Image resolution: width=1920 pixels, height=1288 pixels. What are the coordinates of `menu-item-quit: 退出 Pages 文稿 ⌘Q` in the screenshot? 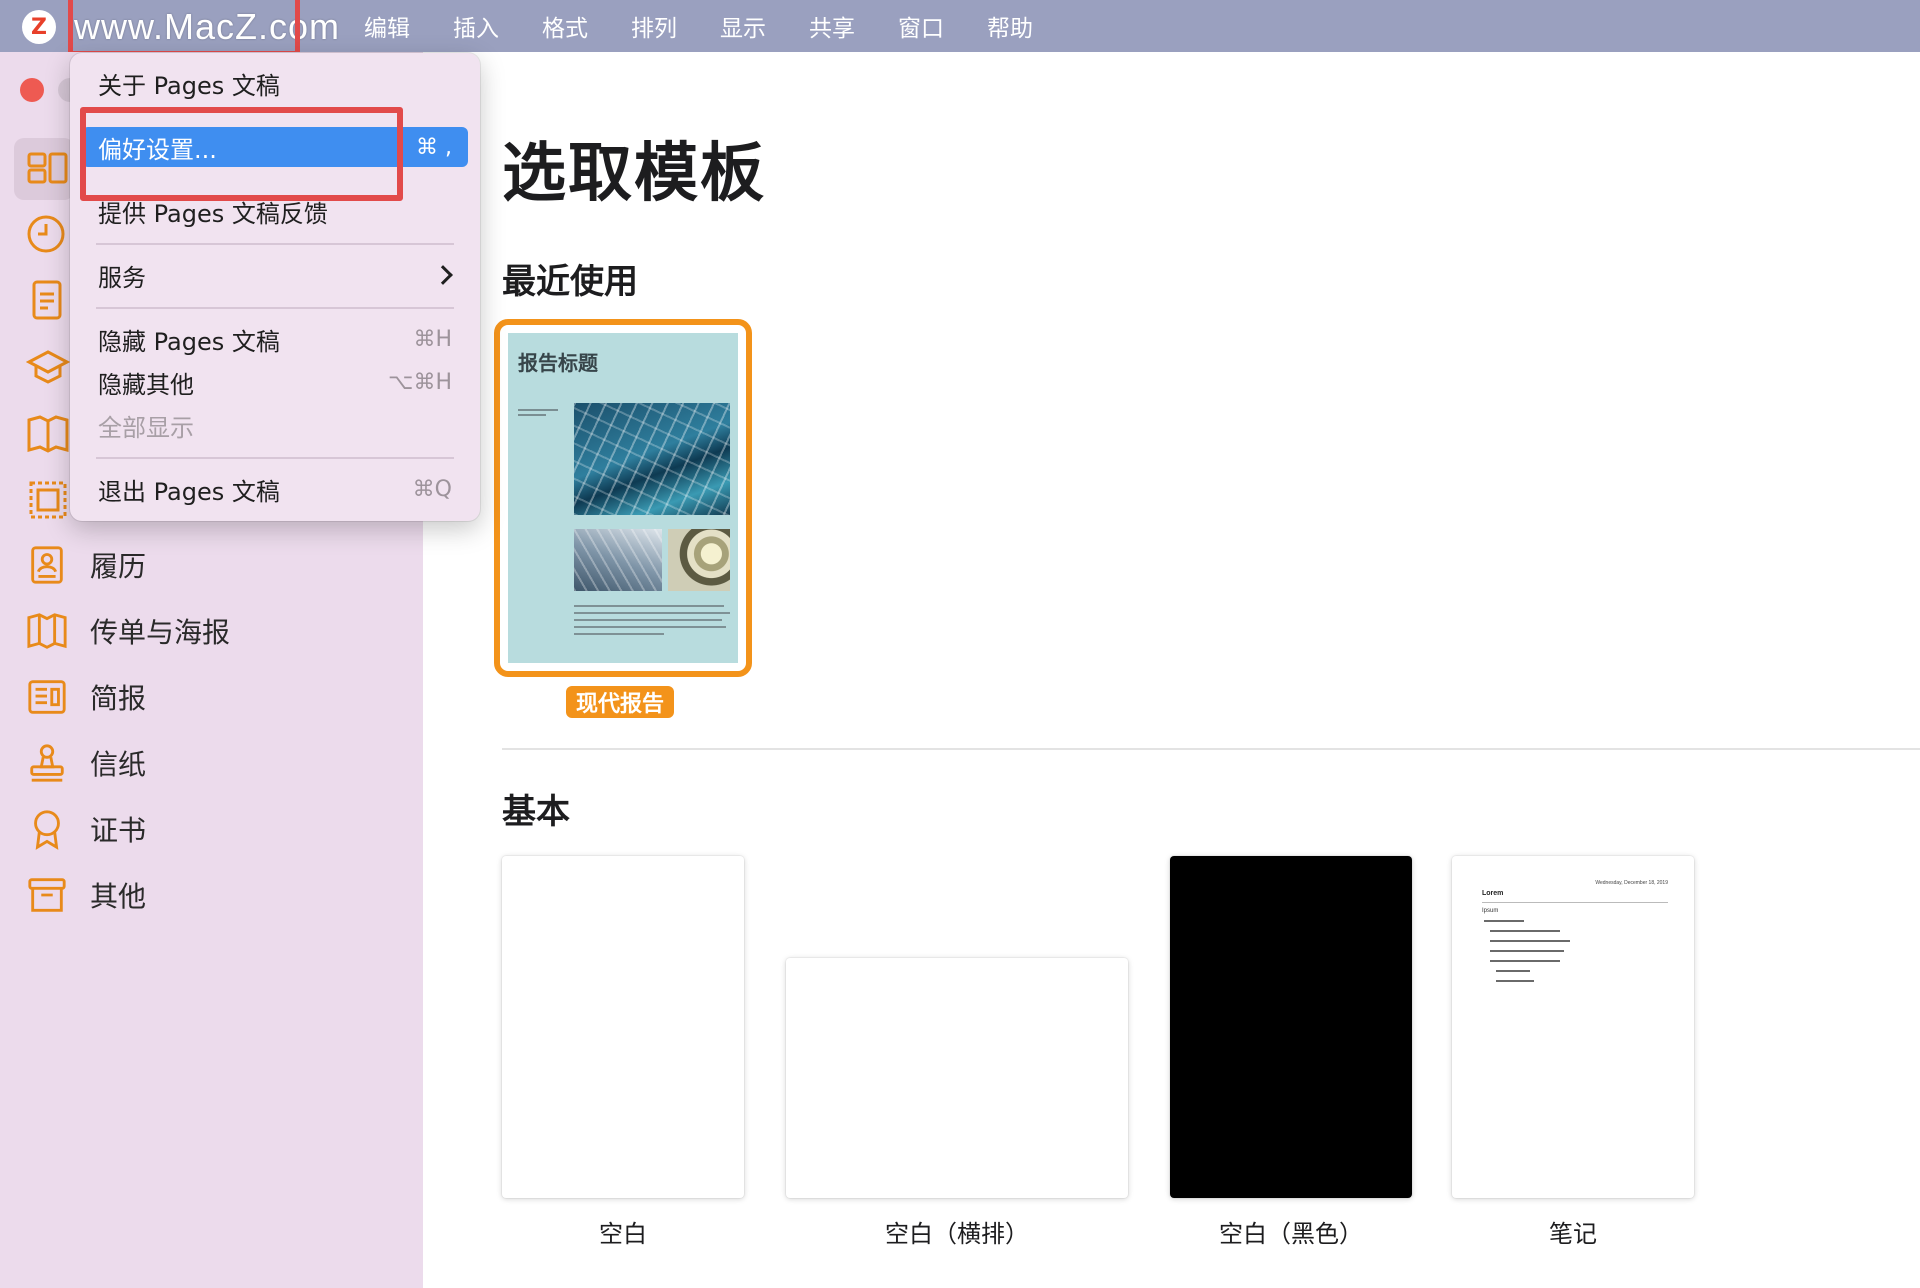 It's located at (275, 489).